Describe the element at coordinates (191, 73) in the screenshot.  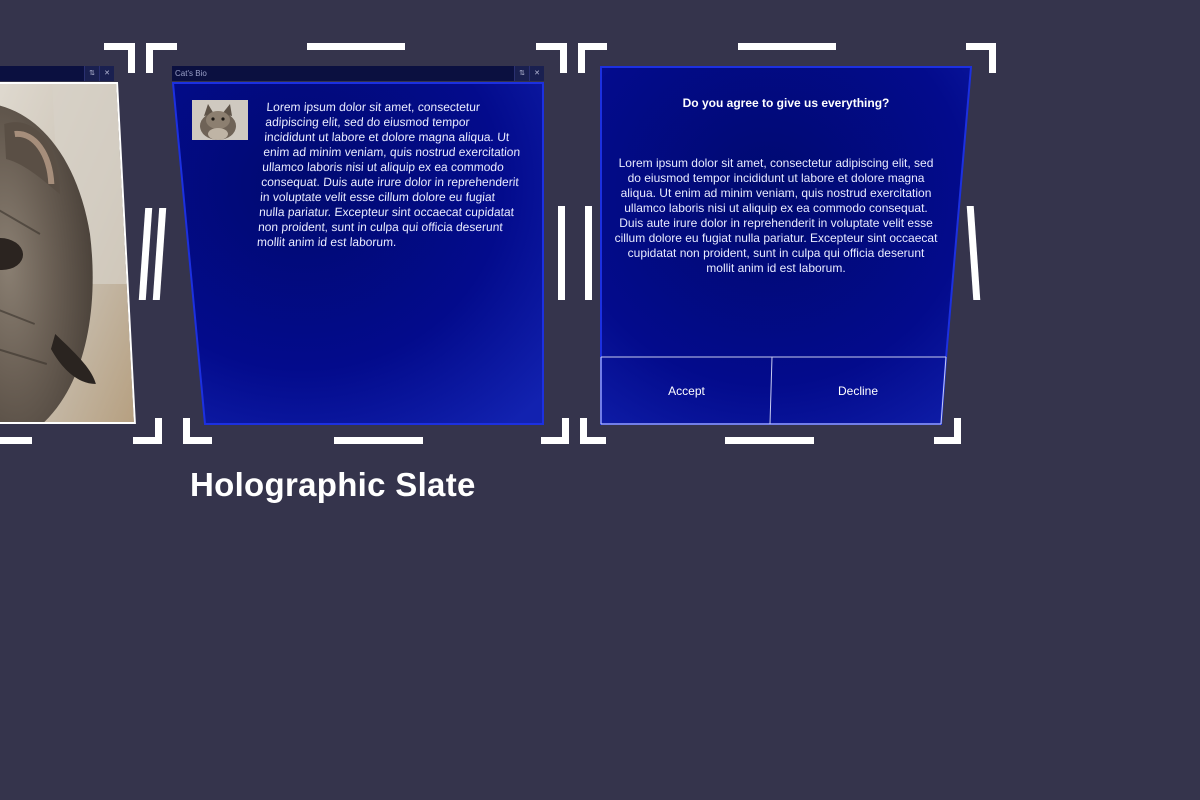
I see `bio-slate-title: Cat's Bio` at that location.